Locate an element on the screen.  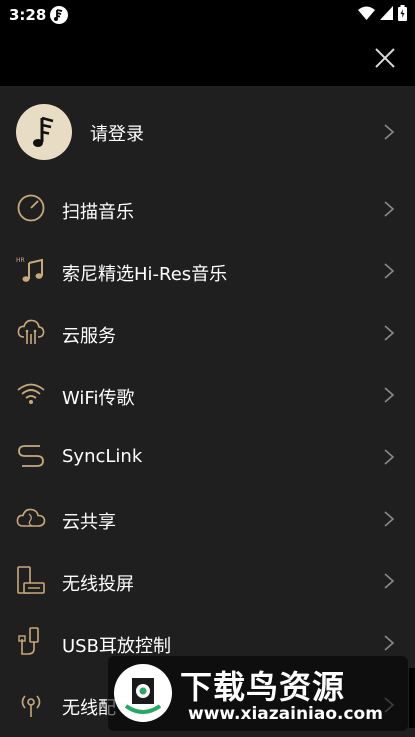
menu-item-scan-music: 扫描音乐 is located at coordinates (207, 209).